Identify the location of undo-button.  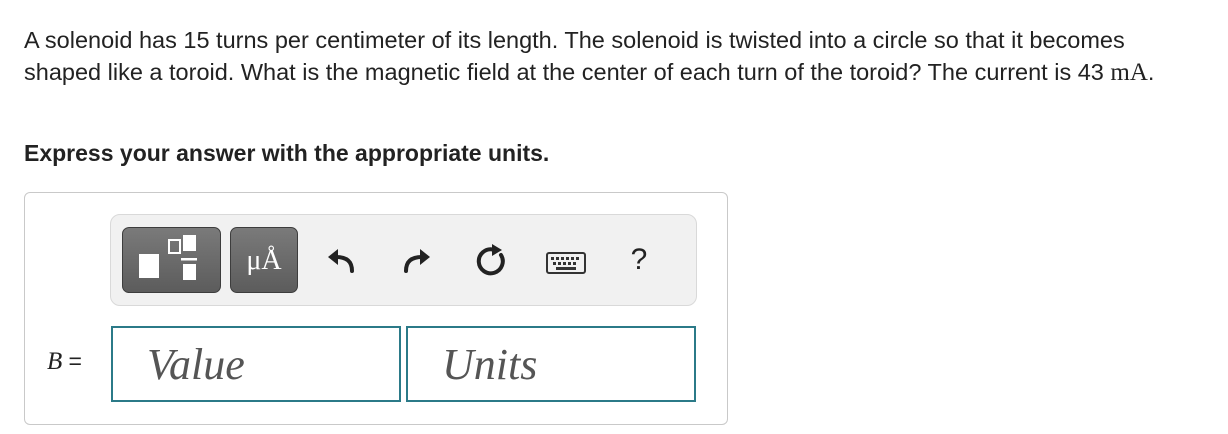
(342, 261).